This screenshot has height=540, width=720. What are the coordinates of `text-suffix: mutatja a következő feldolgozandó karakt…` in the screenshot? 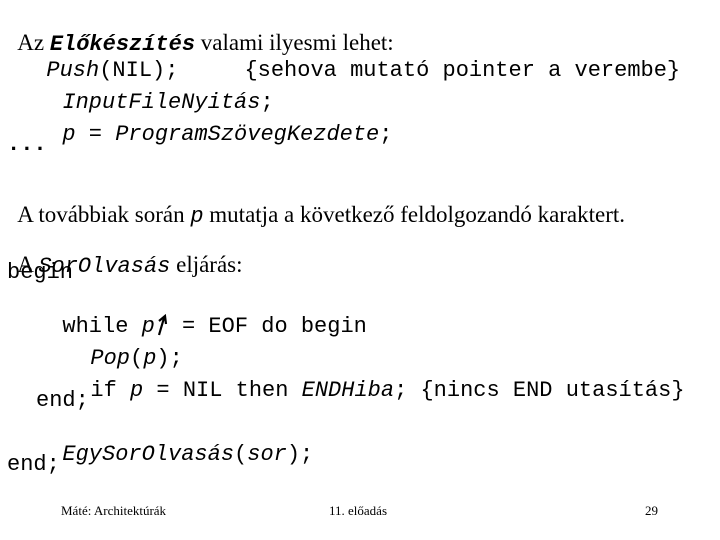 It's located at (414, 214).